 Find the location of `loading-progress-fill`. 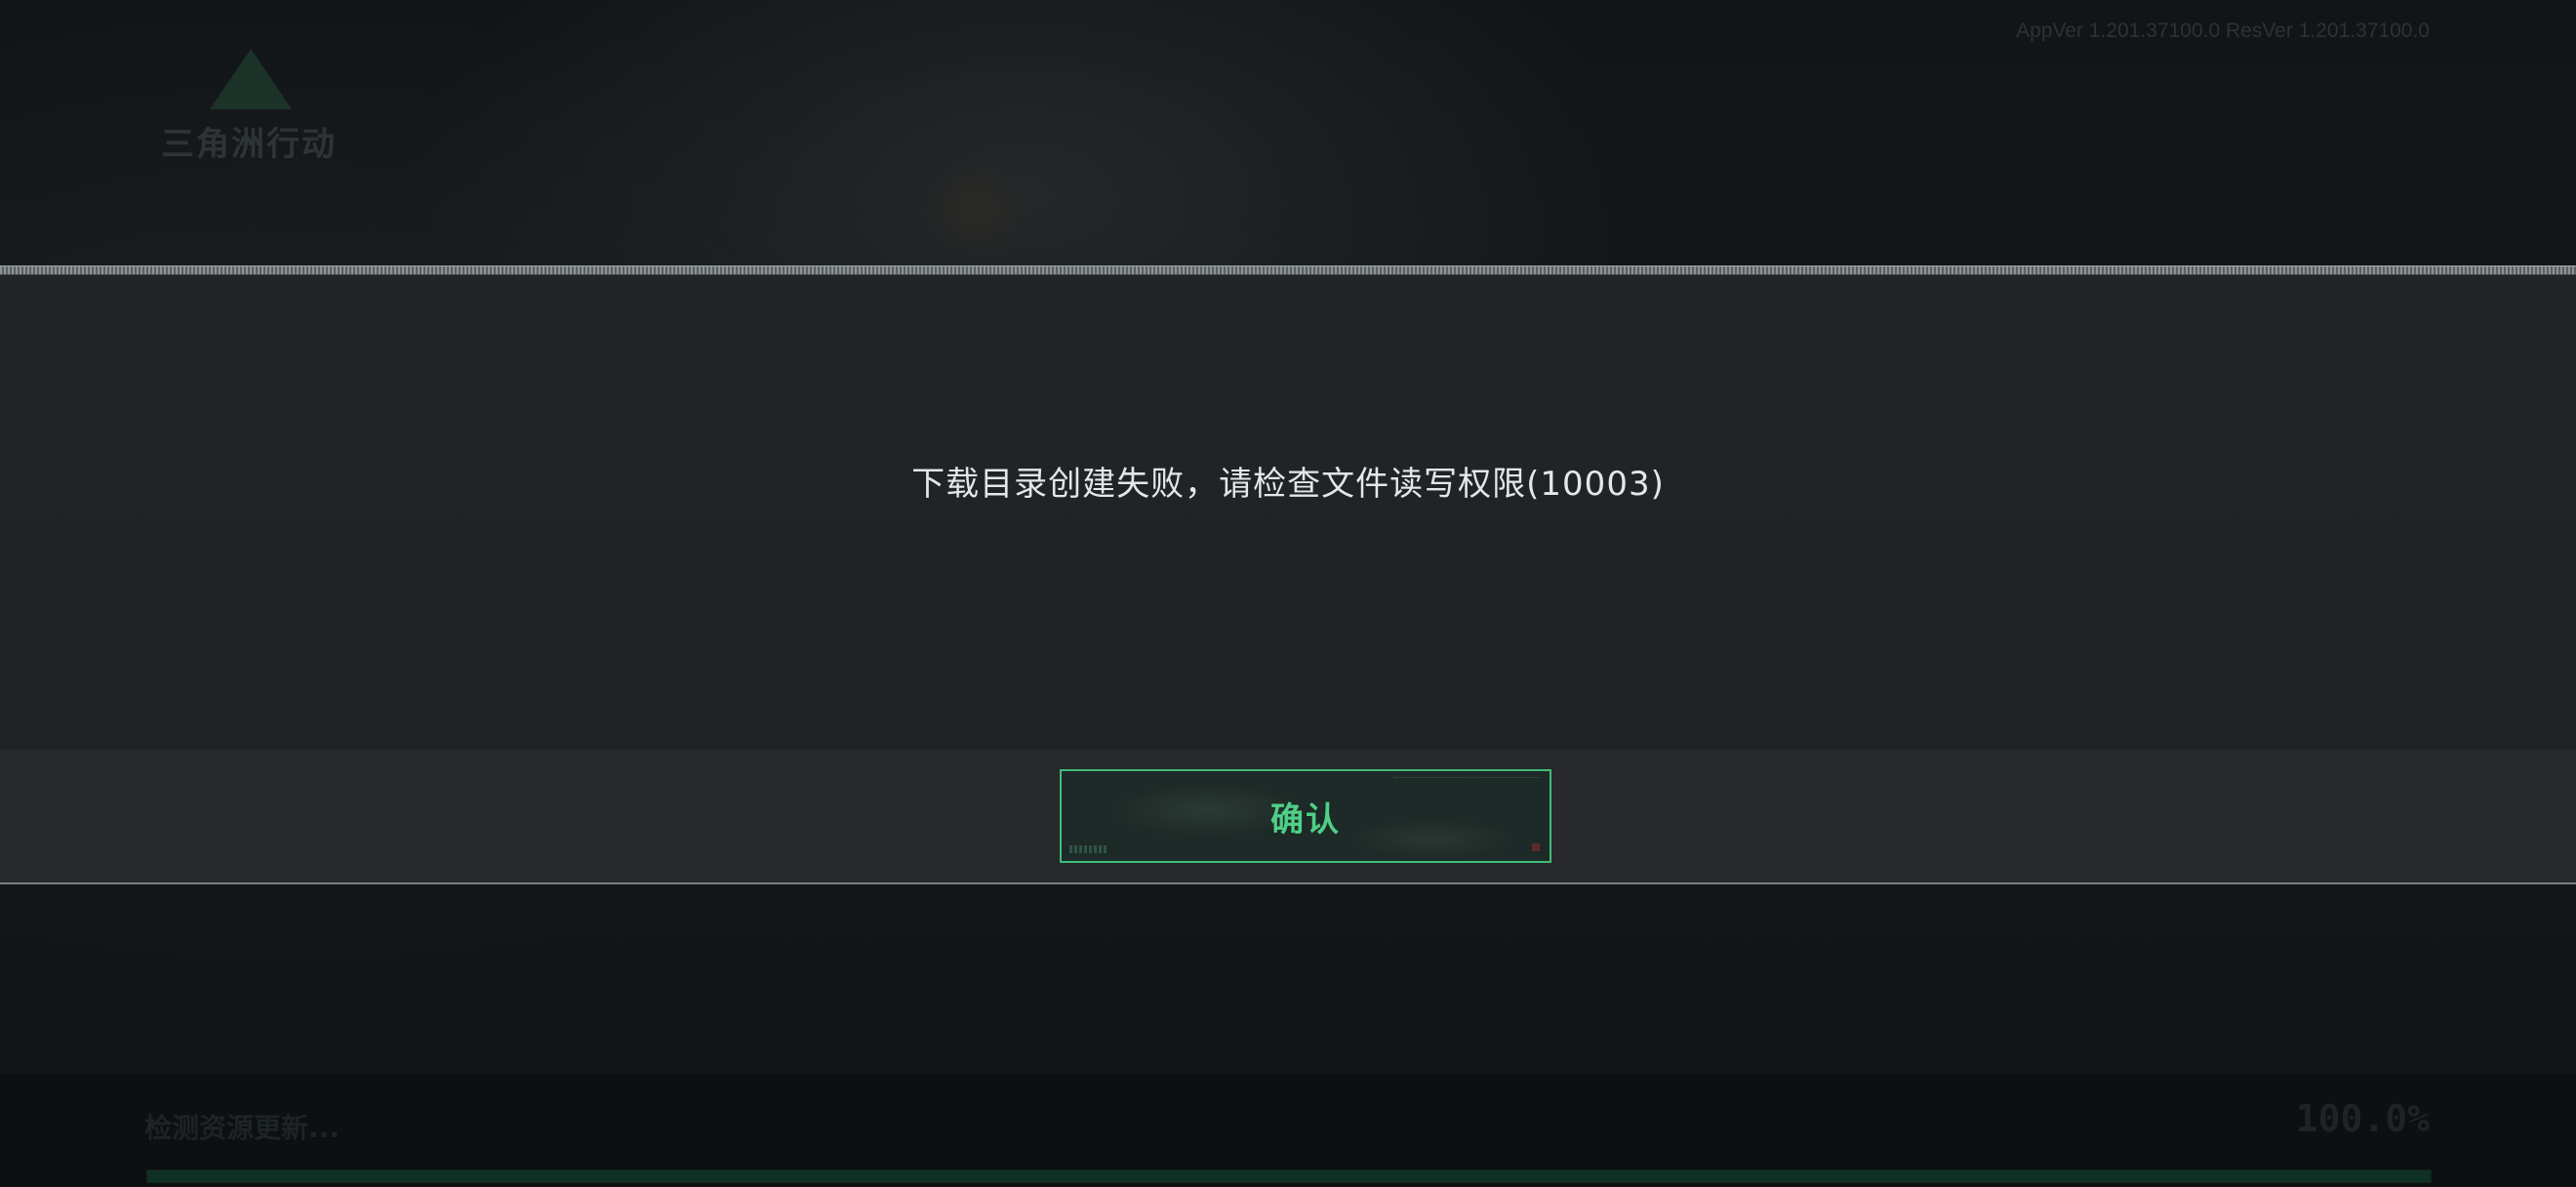

loading-progress-fill is located at coordinates (1289, 1176).